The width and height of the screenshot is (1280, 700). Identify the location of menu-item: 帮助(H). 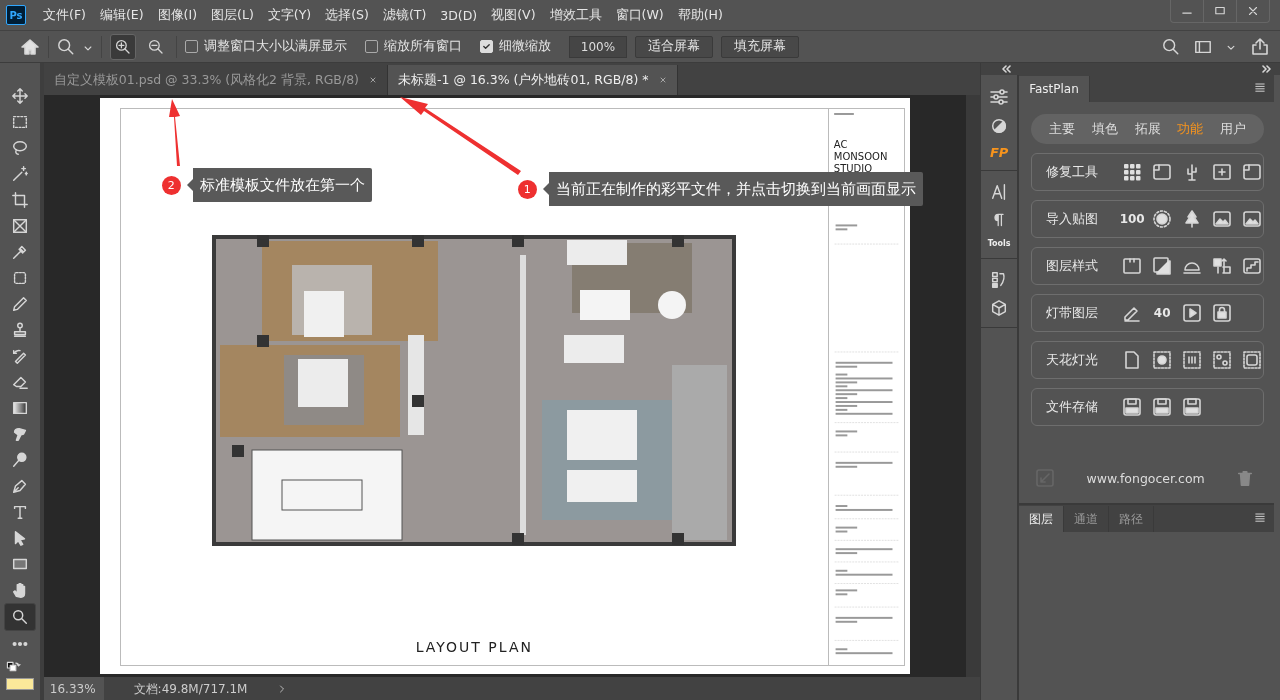
(700, 15).